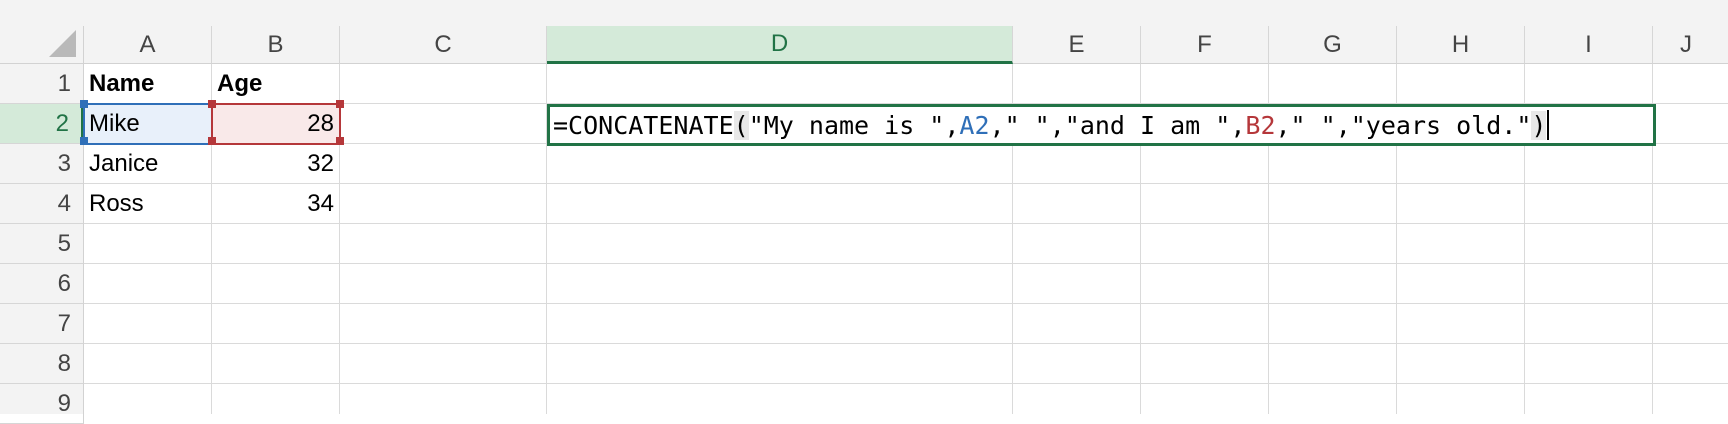  What do you see at coordinates (42, 364) in the screenshot?
I see `row-header-8: 8` at bounding box center [42, 364].